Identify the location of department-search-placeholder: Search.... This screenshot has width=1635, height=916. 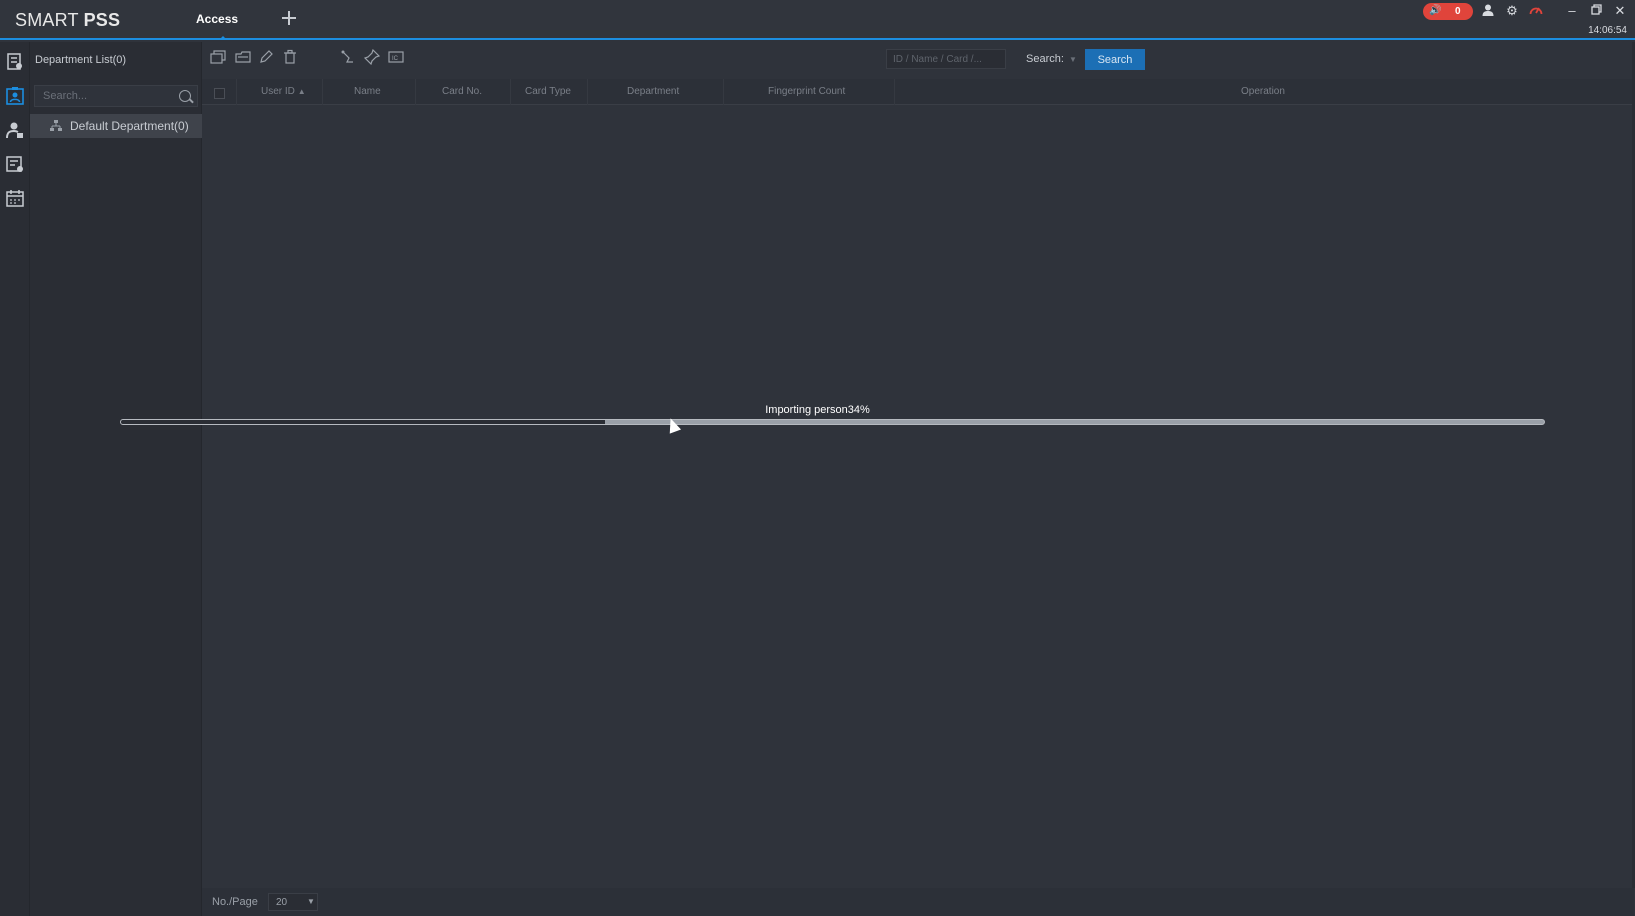
(65, 96).